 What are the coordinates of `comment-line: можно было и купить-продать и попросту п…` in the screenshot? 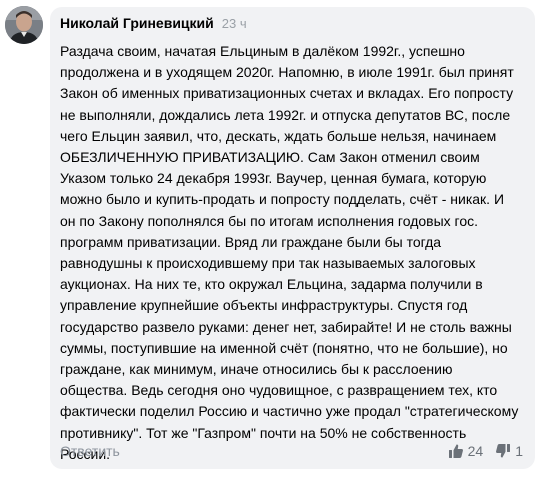 It's located at (282, 199).